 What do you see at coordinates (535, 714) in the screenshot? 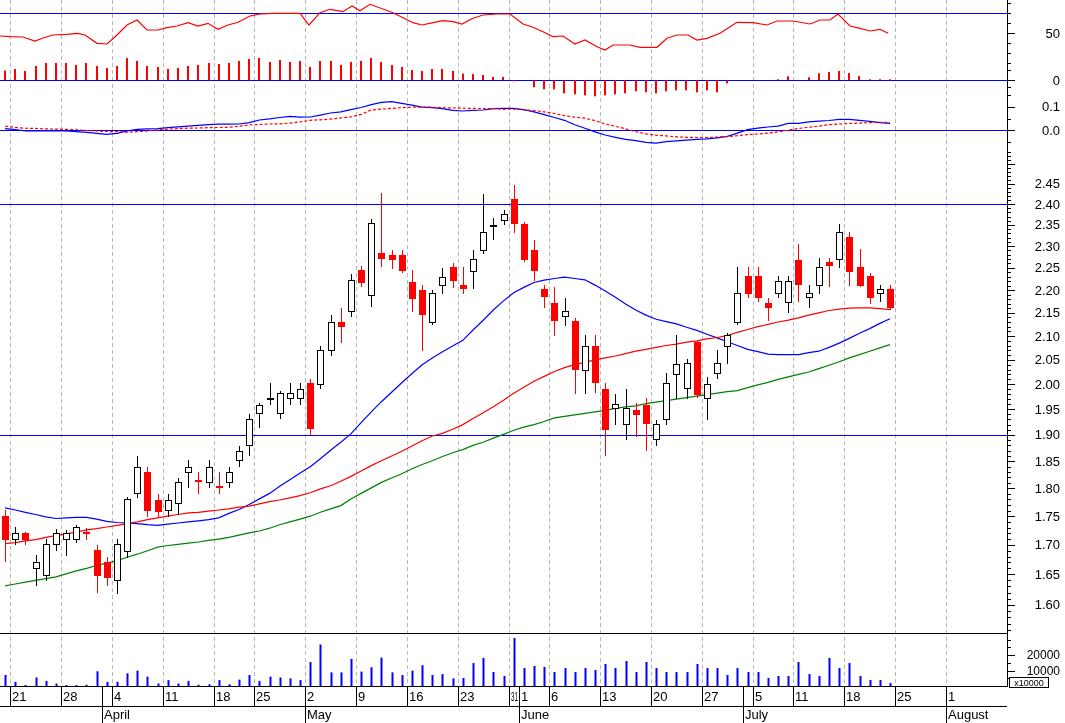
I see `month-label: June` at bounding box center [535, 714].